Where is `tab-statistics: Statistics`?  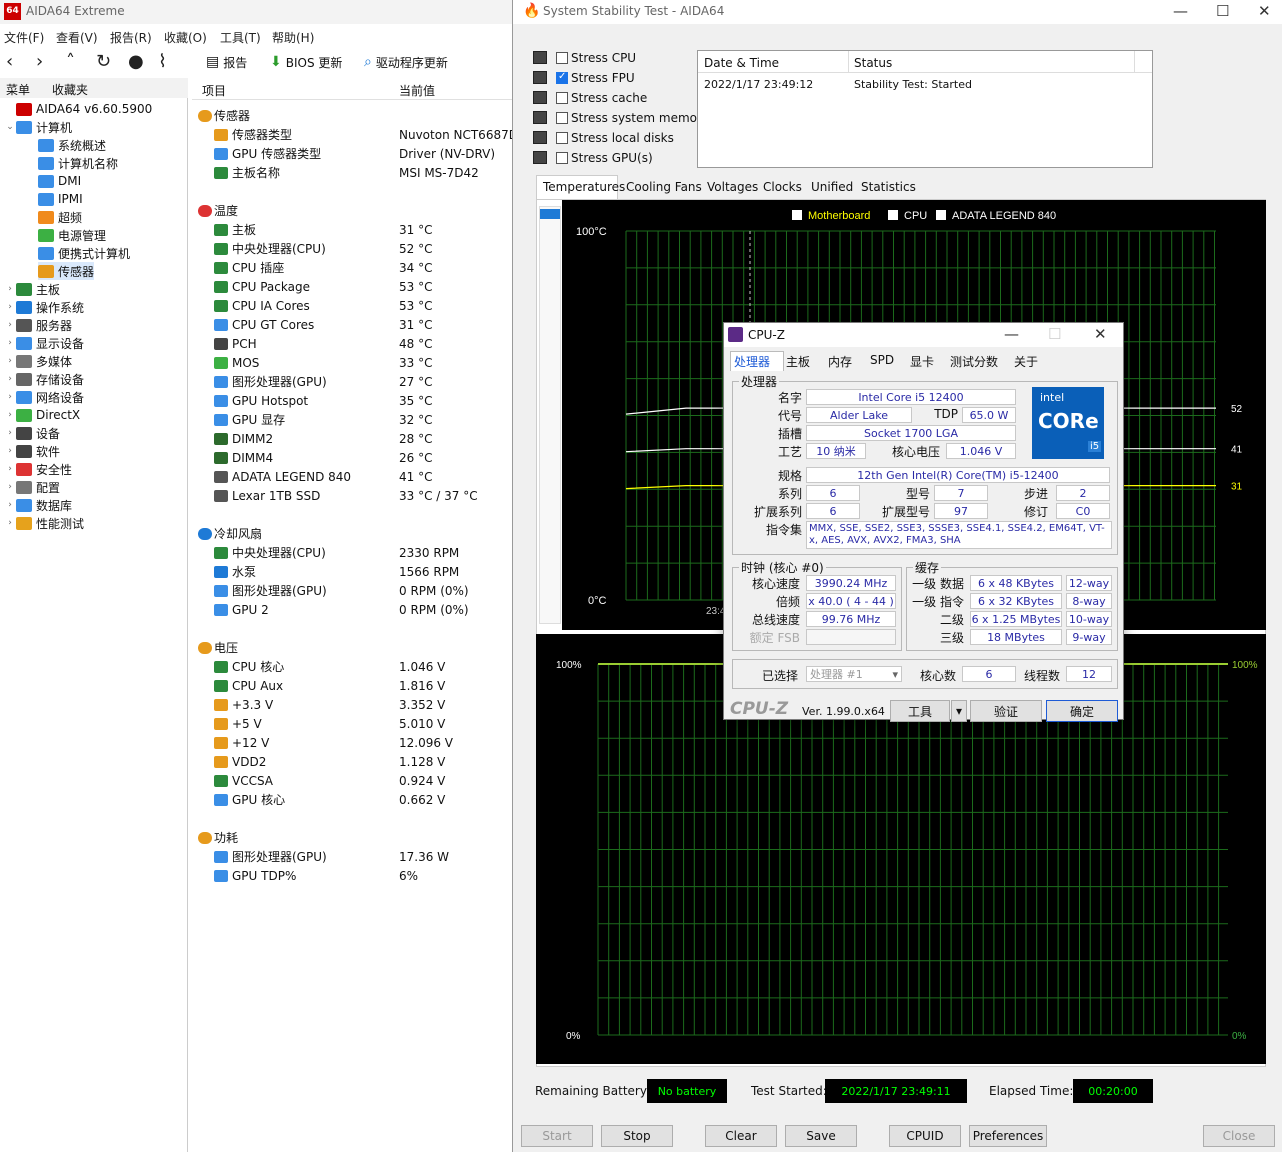 tab-statistics: Statistics is located at coordinates (888, 187).